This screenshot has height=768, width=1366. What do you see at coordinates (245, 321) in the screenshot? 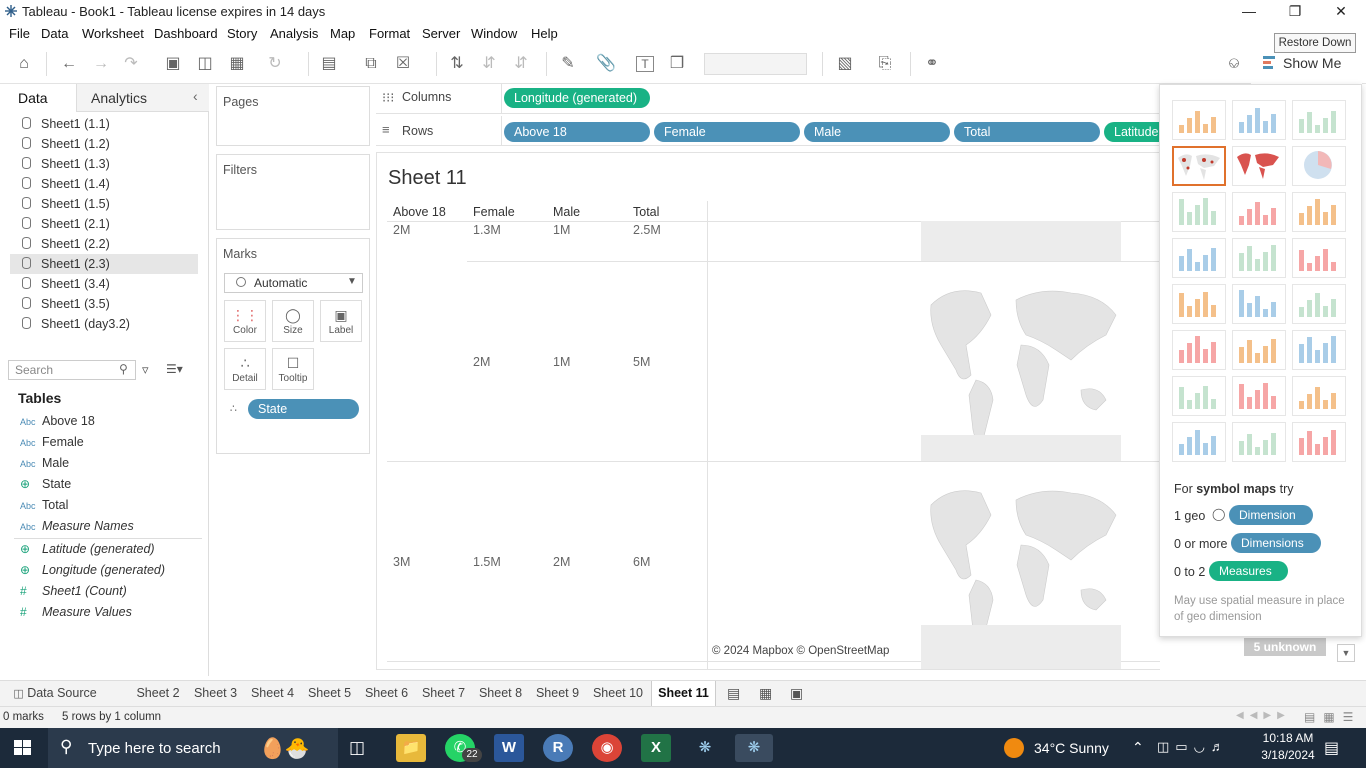
I see `color-button: ⋮⋮ Color` at bounding box center [245, 321].